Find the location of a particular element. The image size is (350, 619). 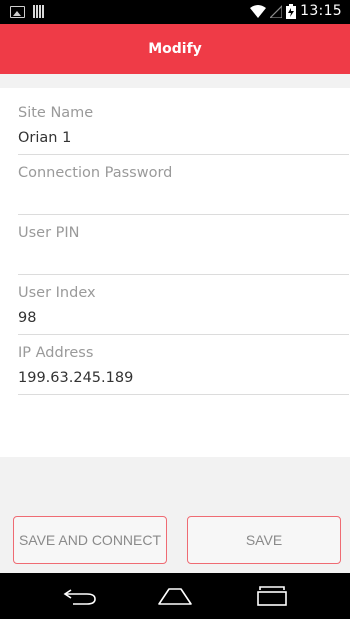

recent-apps-icon is located at coordinates (272, 596).